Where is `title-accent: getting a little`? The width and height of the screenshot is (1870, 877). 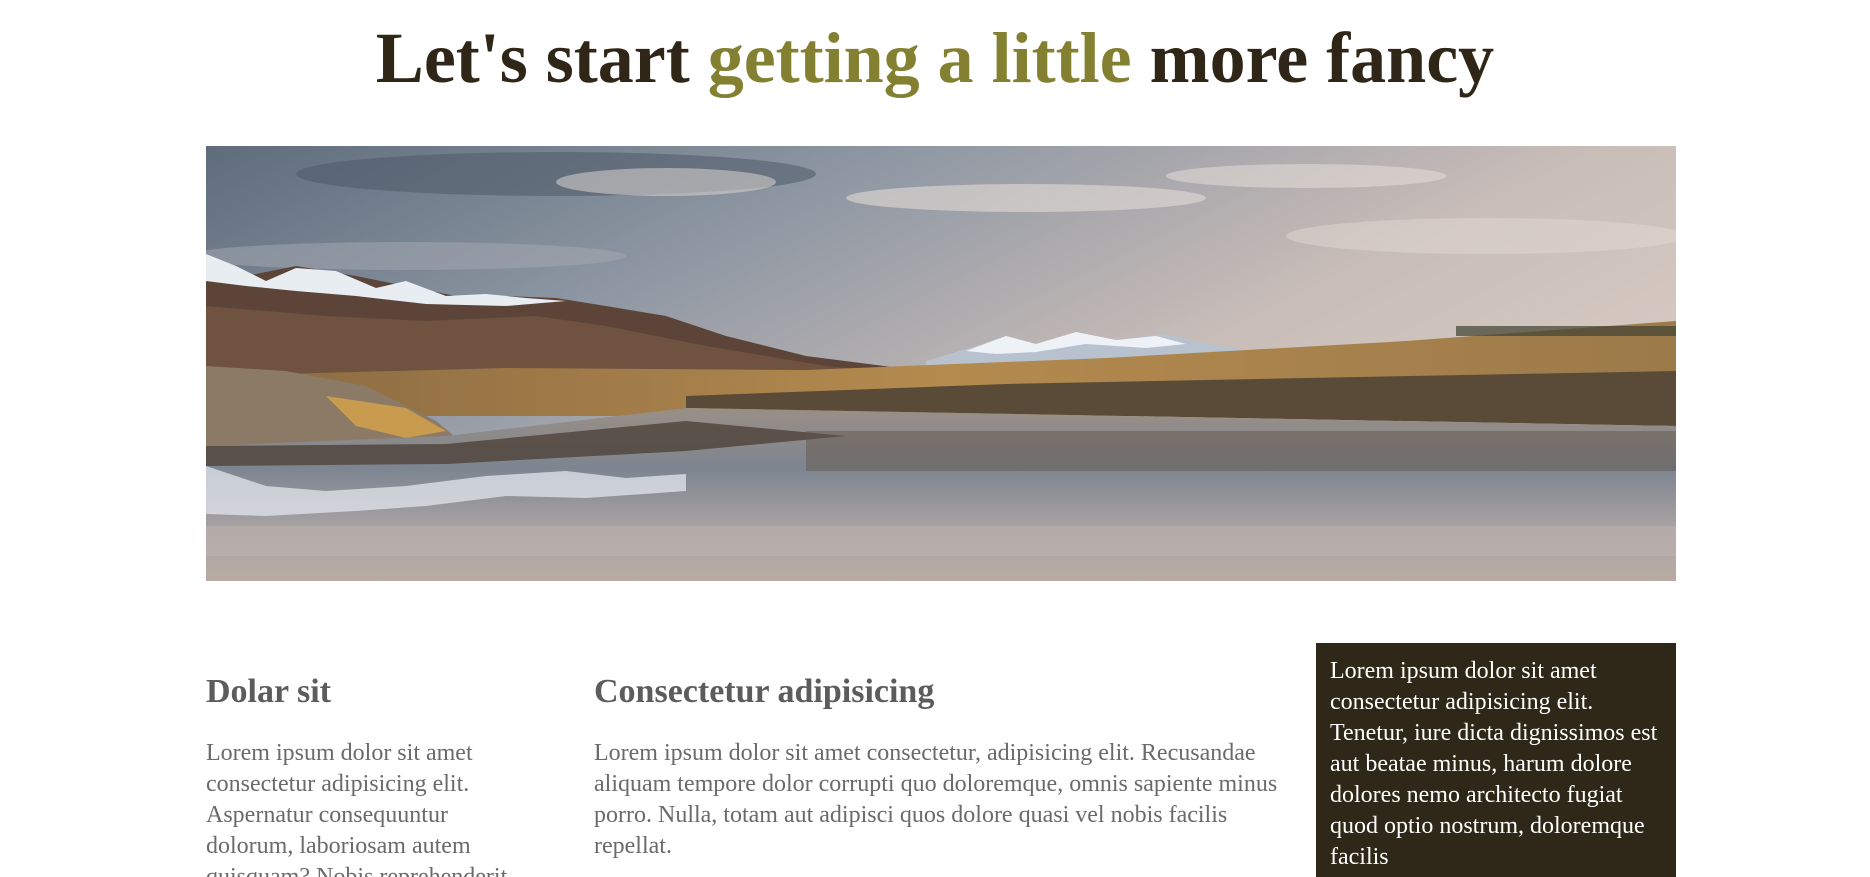 title-accent: getting a little is located at coordinates (919, 58).